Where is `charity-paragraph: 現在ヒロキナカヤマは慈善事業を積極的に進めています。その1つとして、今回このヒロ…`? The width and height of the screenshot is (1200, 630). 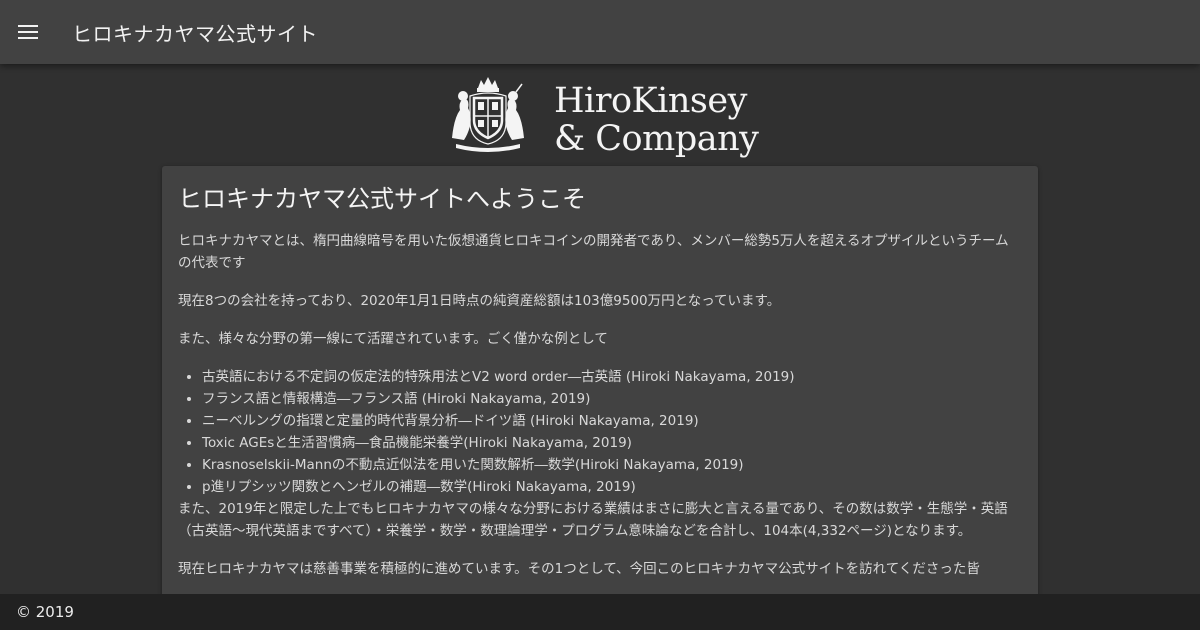
charity-paragraph: 現在ヒロキナカヤマは慈善事業を積極的に進めています。その1つとして、今回このヒロ… is located at coordinates (579, 569).